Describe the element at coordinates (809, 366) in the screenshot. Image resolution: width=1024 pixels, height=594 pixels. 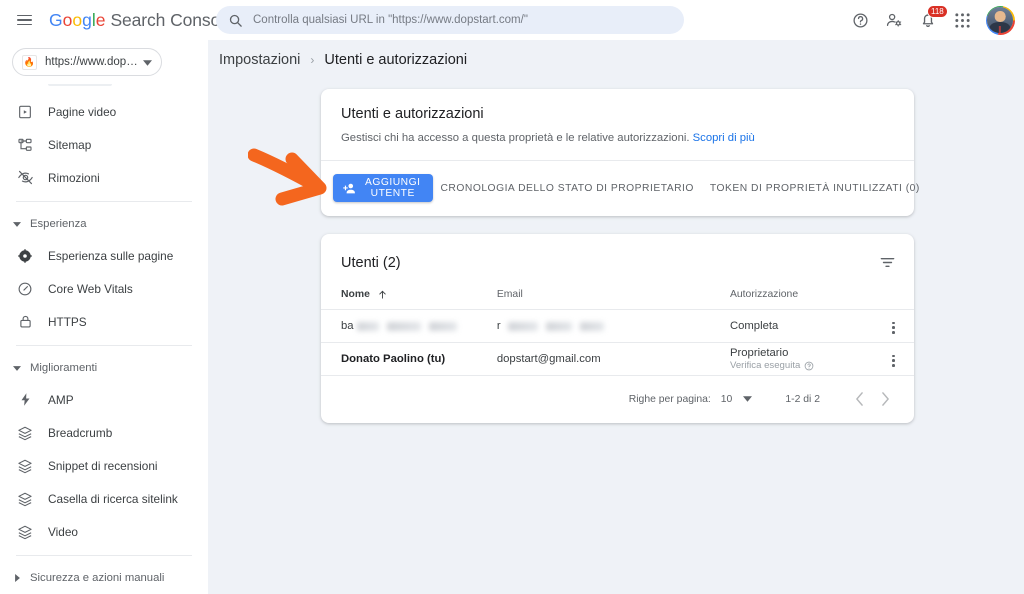
I see `help-circle-icon` at that location.